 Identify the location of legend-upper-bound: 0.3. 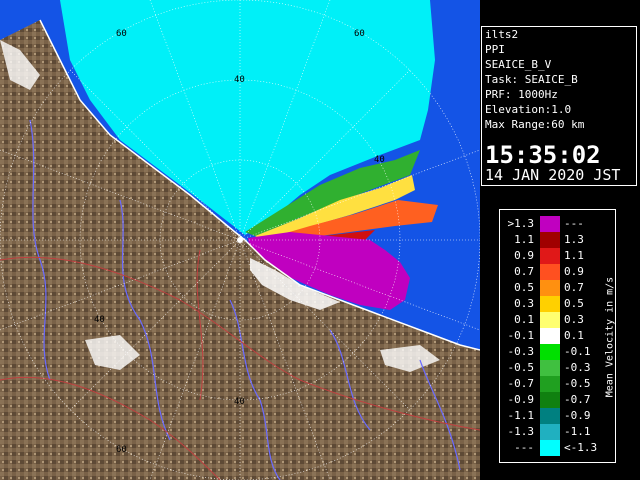
(574, 319).